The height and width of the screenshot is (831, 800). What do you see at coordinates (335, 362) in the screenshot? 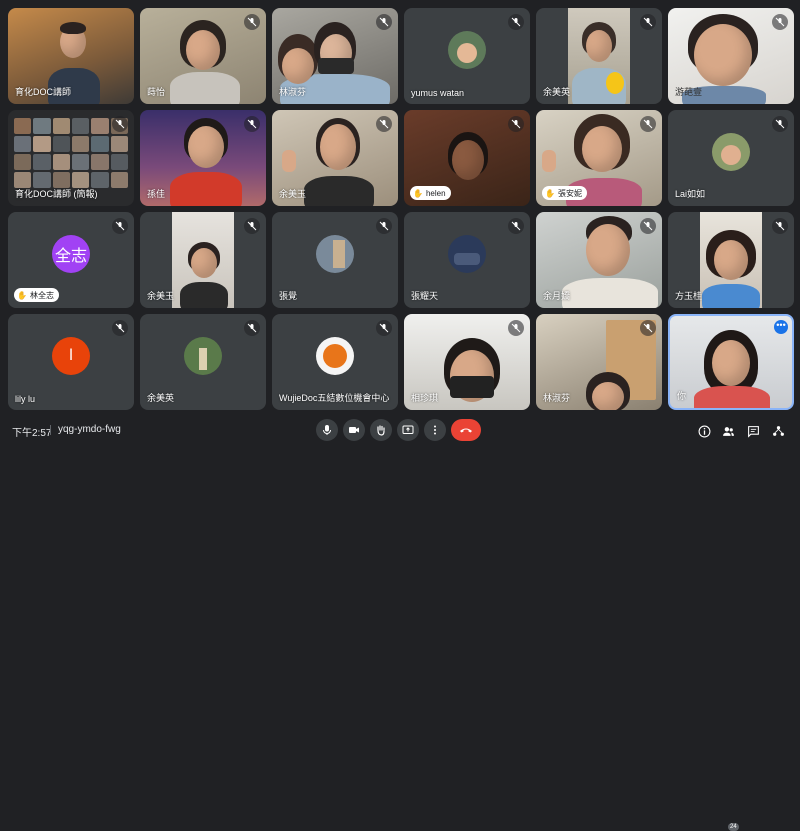
I see `participant-tile: WujieDoc五結數位機會中心` at bounding box center [335, 362].